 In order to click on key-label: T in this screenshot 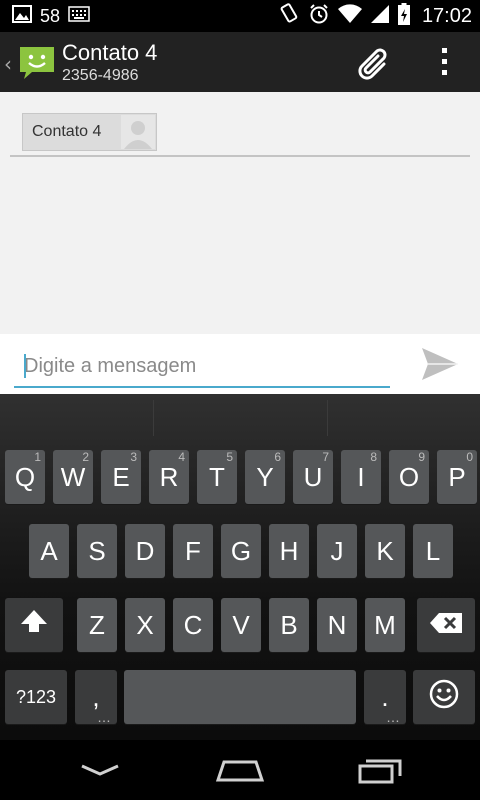, I will do `click(217, 476)`.